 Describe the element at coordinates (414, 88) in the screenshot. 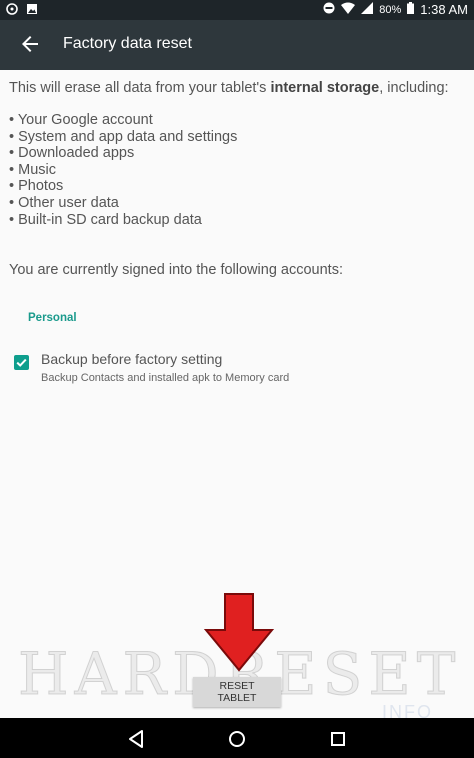

I see `intro-suffix: , including:` at that location.